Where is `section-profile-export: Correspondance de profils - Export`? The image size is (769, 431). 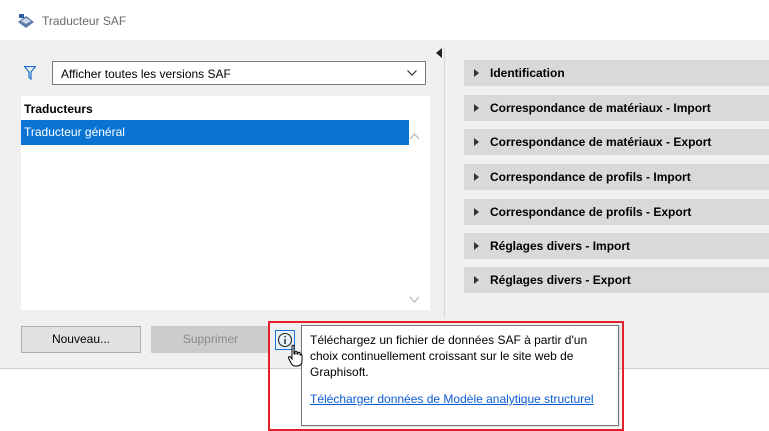 section-profile-export: Correspondance de profils - Export is located at coordinates (616, 212).